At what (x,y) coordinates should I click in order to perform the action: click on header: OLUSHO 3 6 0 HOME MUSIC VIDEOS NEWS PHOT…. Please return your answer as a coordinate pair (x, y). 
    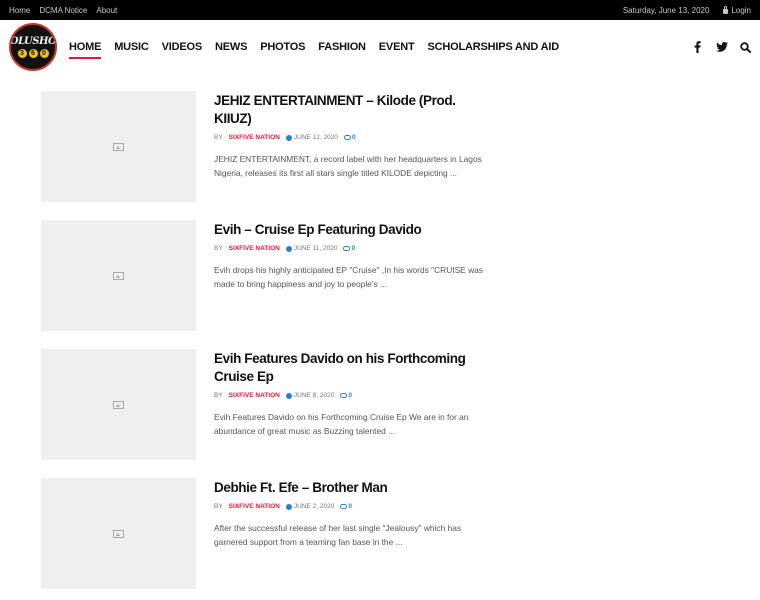
    Looking at the image, I should click on (380, 47).